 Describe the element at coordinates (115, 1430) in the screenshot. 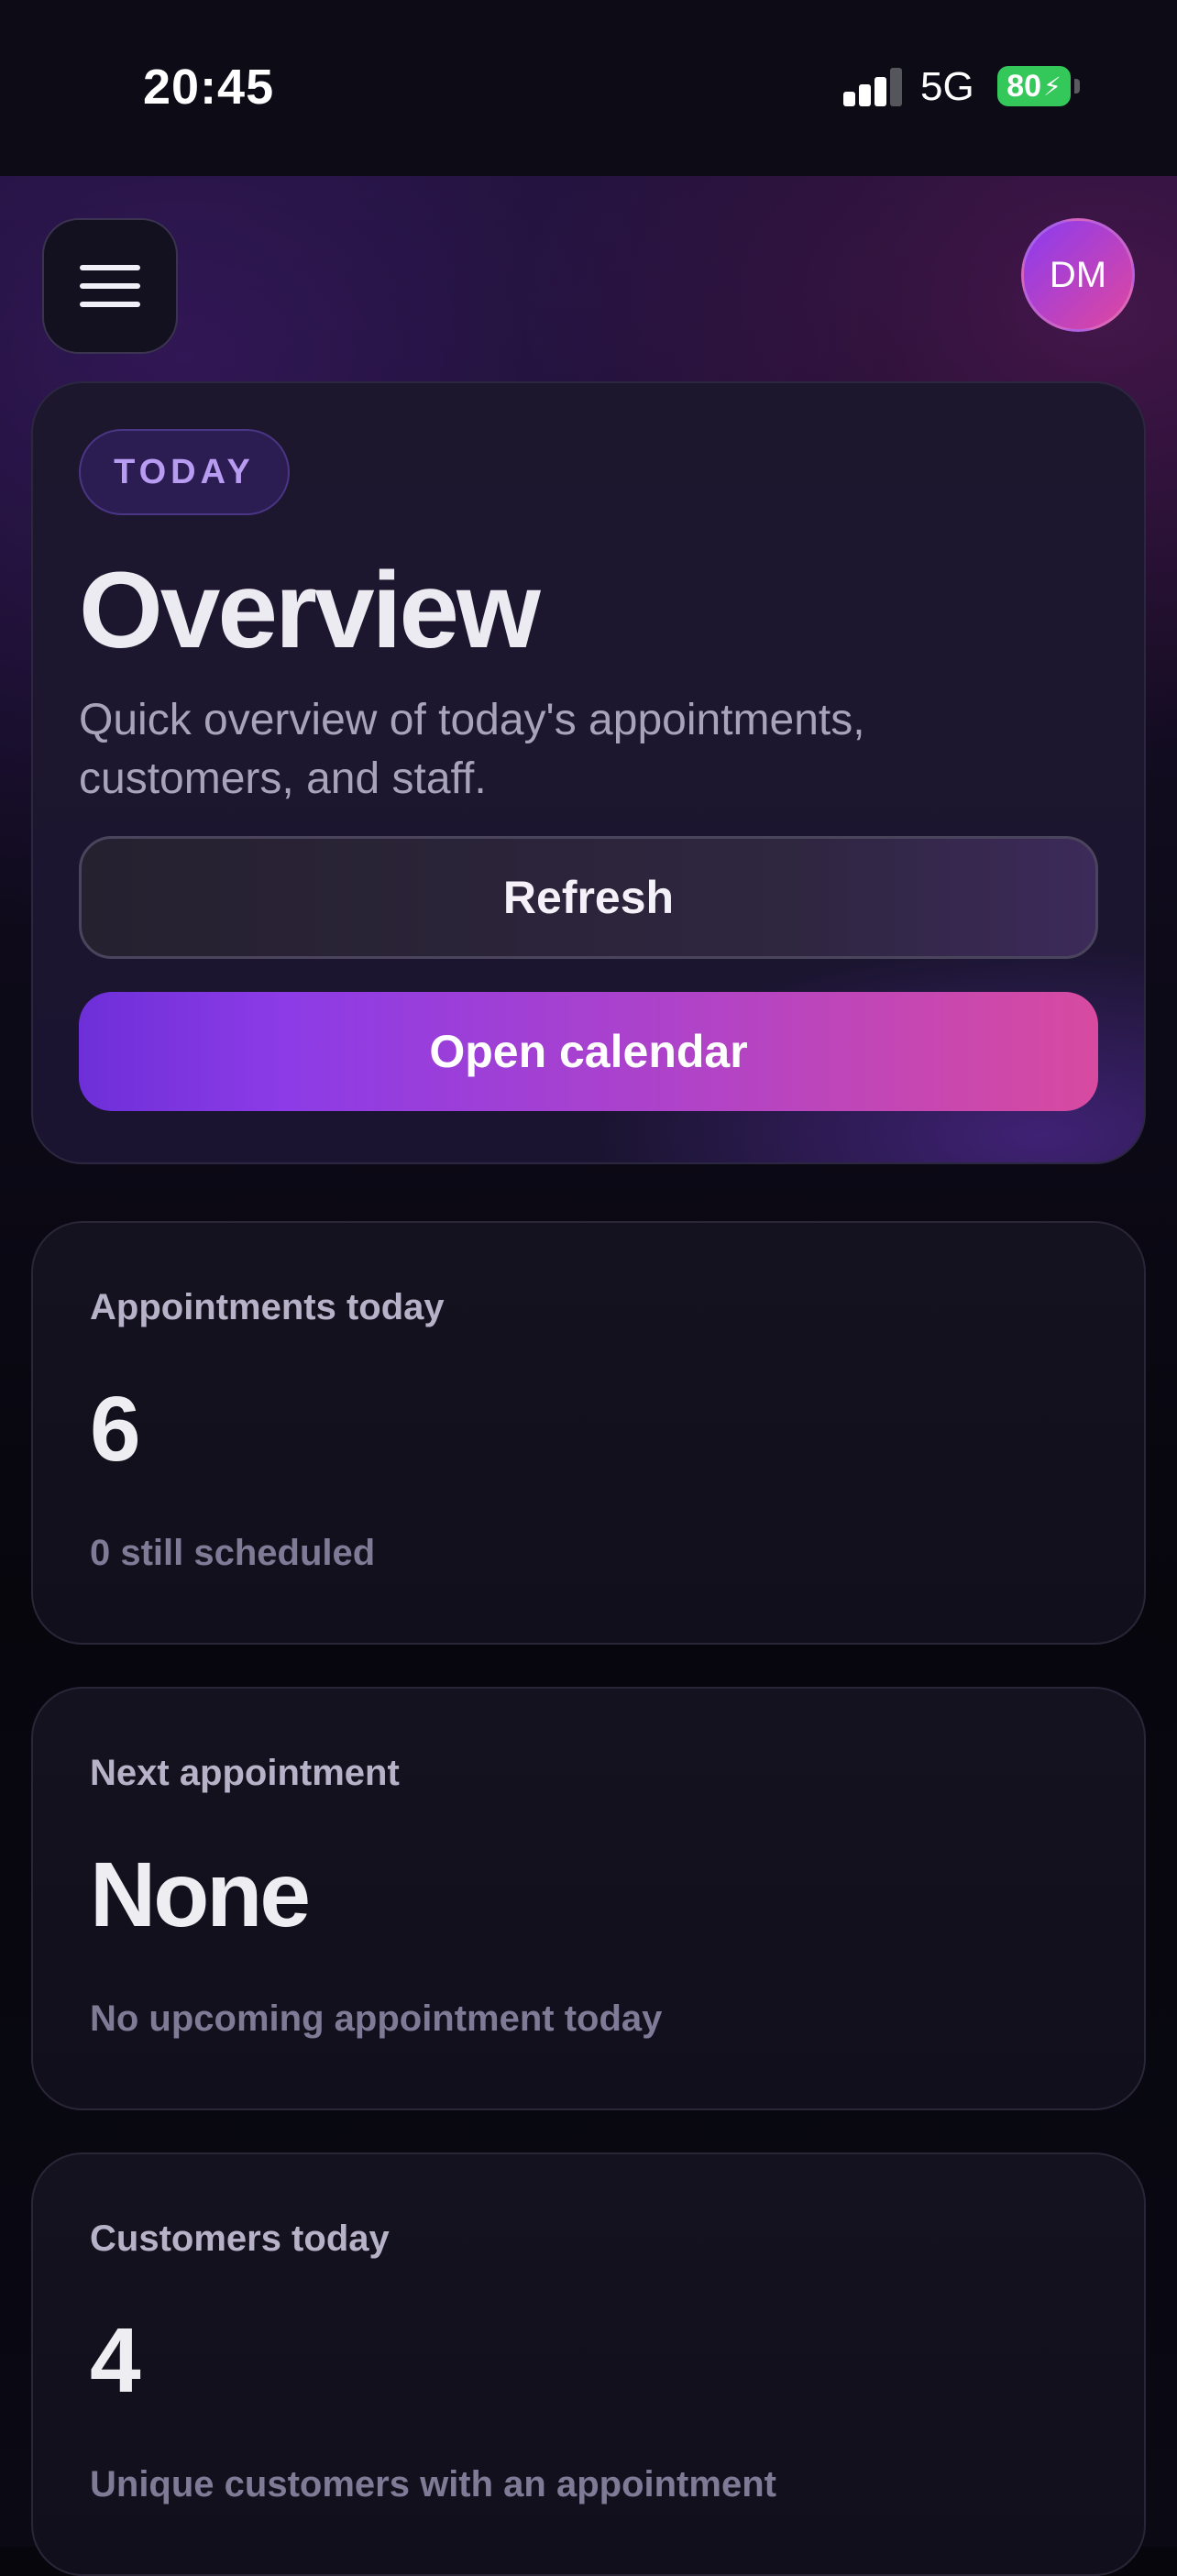

I see `card-value: 6` at that location.